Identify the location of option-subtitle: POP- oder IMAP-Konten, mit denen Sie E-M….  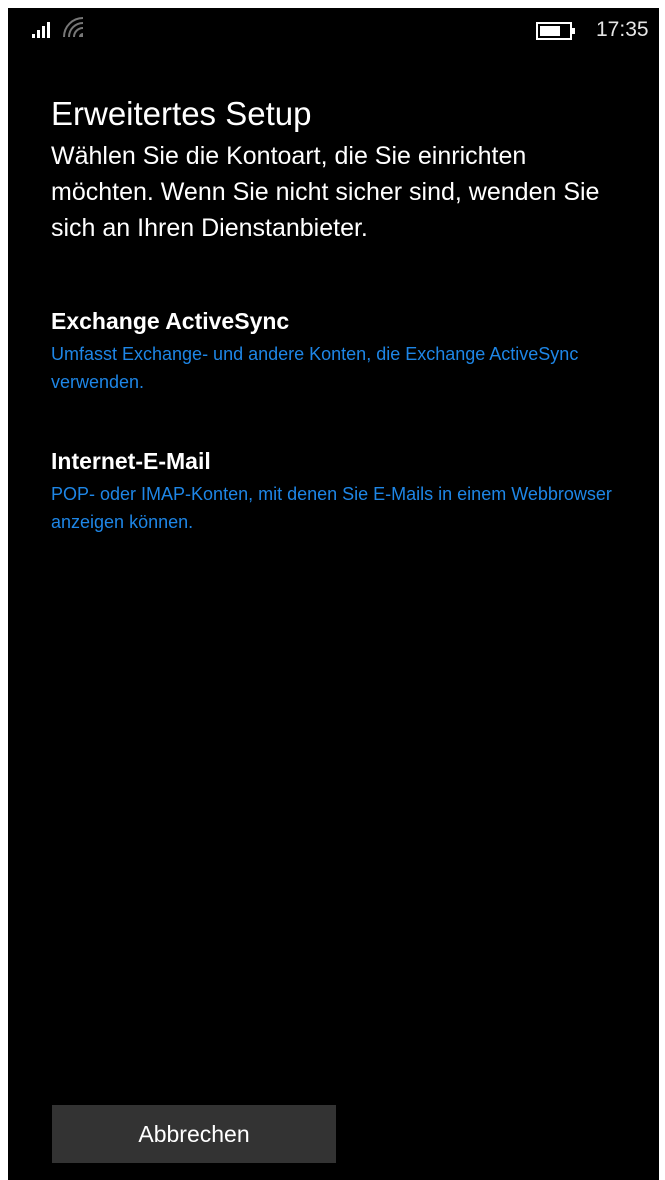
(331, 508).